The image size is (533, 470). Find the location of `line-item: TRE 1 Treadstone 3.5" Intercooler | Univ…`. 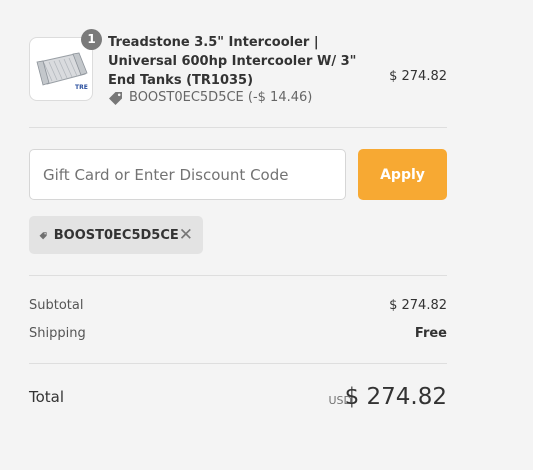

line-item: TRE 1 Treadstone 3.5" Intercooler | Univ… is located at coordinates (238, 68).